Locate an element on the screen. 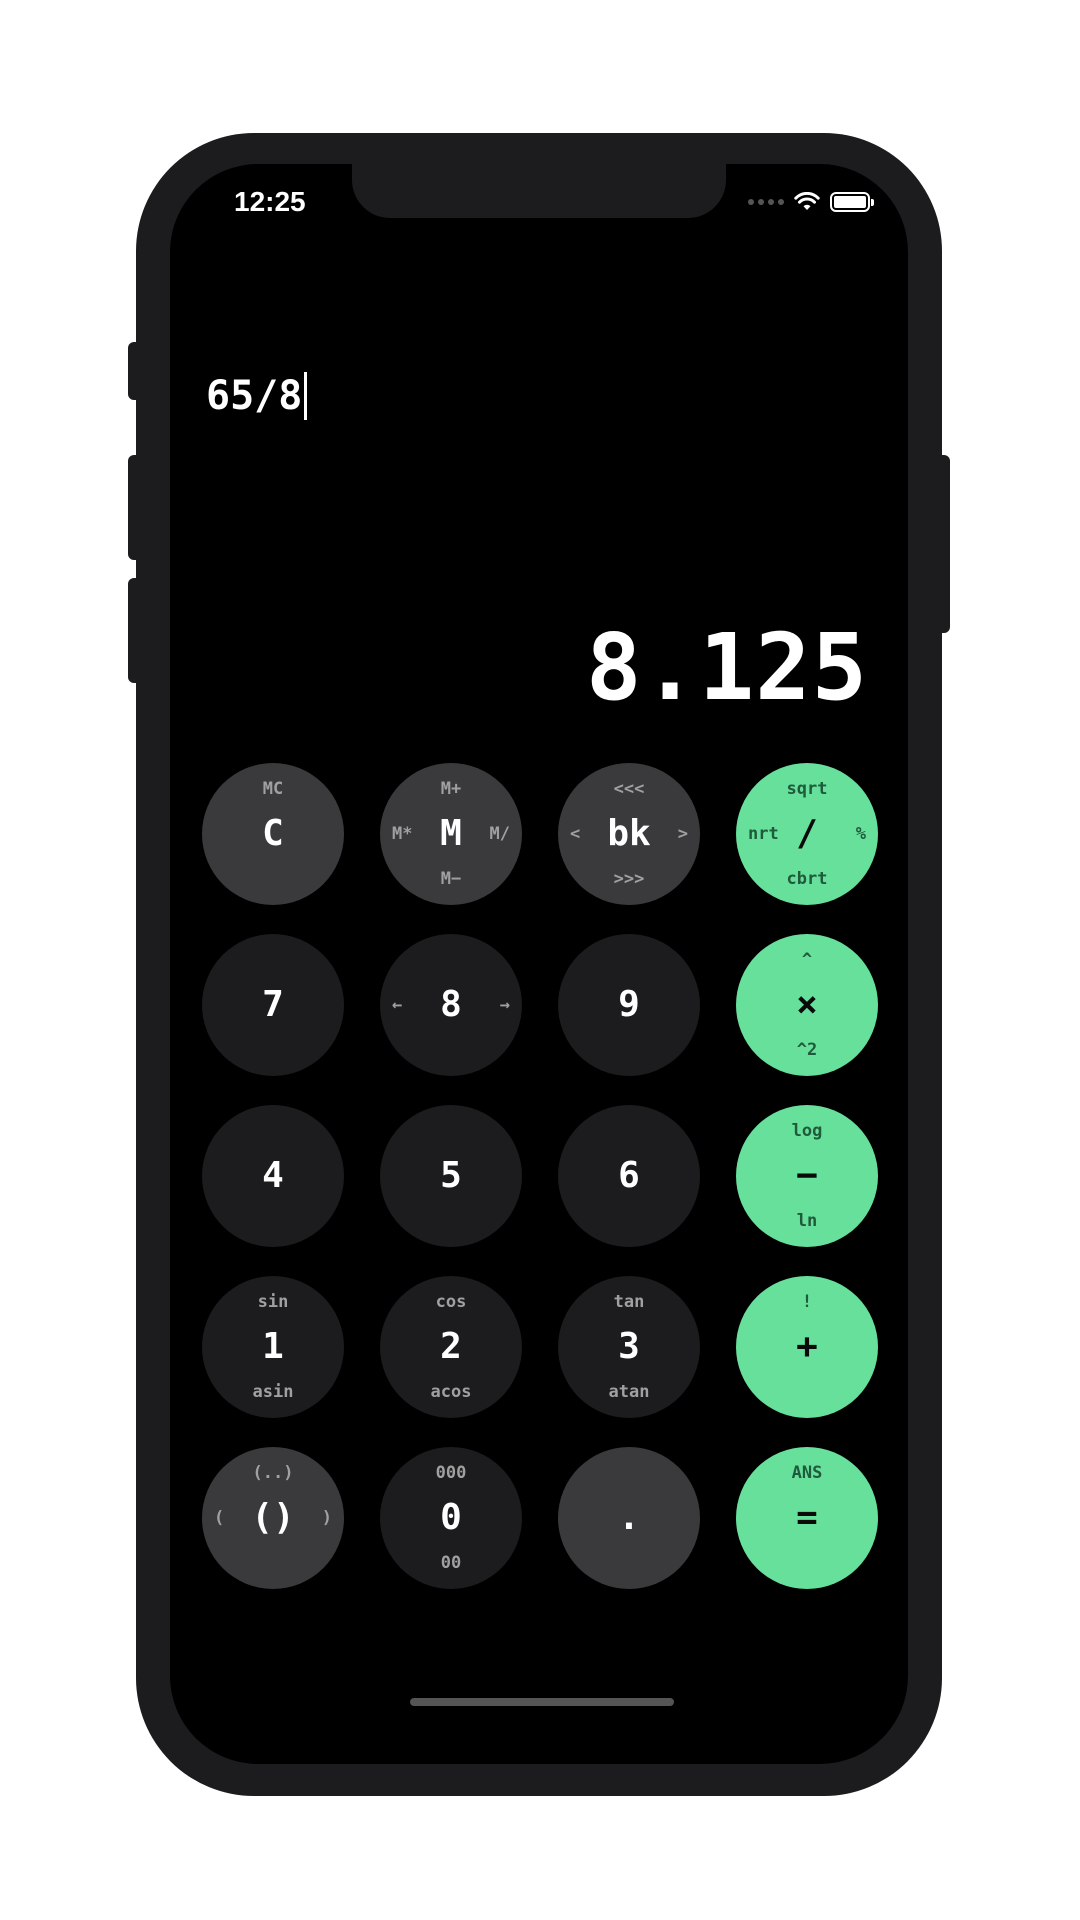  key-secondary-right: ) is located at coordinates (326, 1518).